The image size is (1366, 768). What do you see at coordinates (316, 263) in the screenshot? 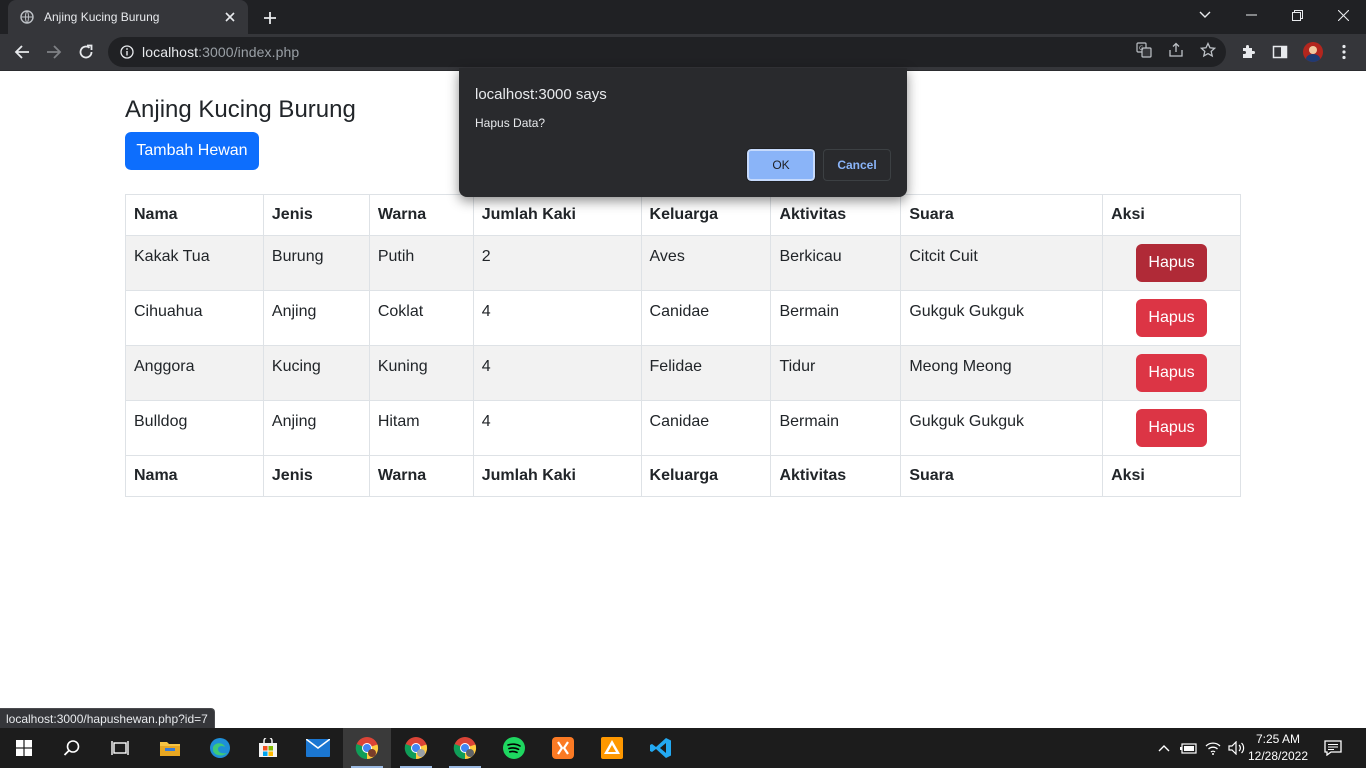
I see `cell-jenis: Burung` at bounding box center [316, 263].